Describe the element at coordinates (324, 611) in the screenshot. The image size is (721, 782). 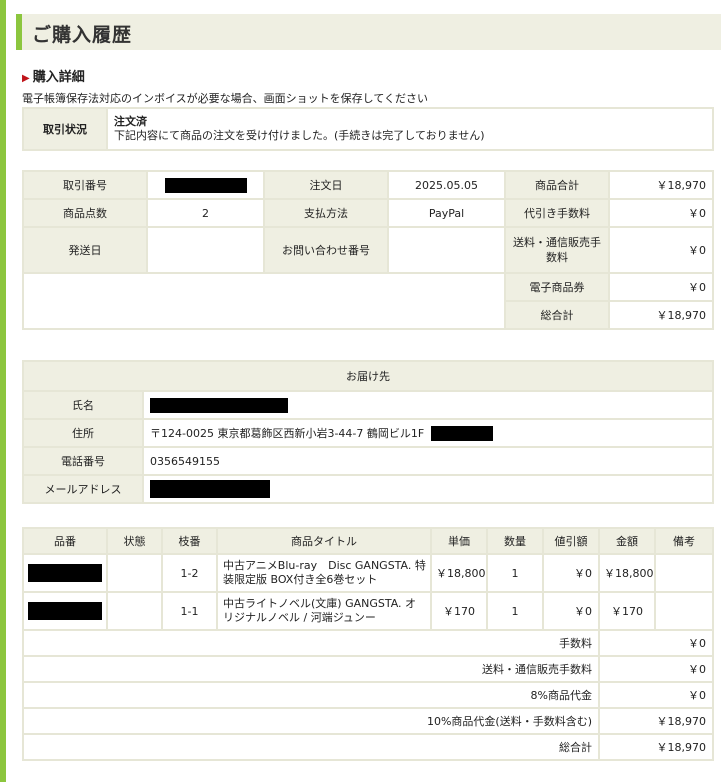
I see `product-title-cell: 中古ライトノベル(文庫) GANGSTA. オリジナルノベル / 河端ジュンー` at that location.